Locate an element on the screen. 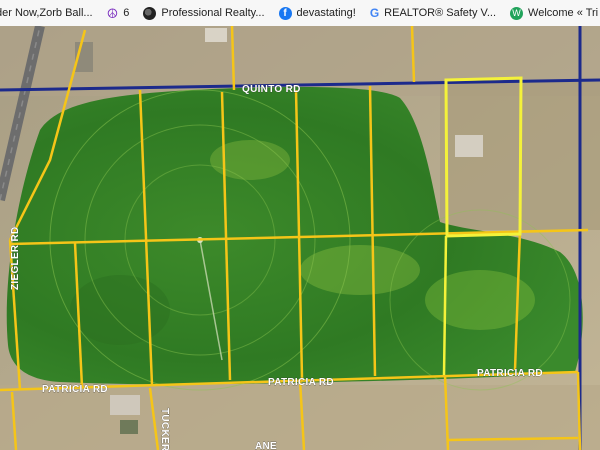 The width and height of the screenshot is (600, 450). road-label-ziegler: ZIEGLER RD is located at coordinates (15, 258).